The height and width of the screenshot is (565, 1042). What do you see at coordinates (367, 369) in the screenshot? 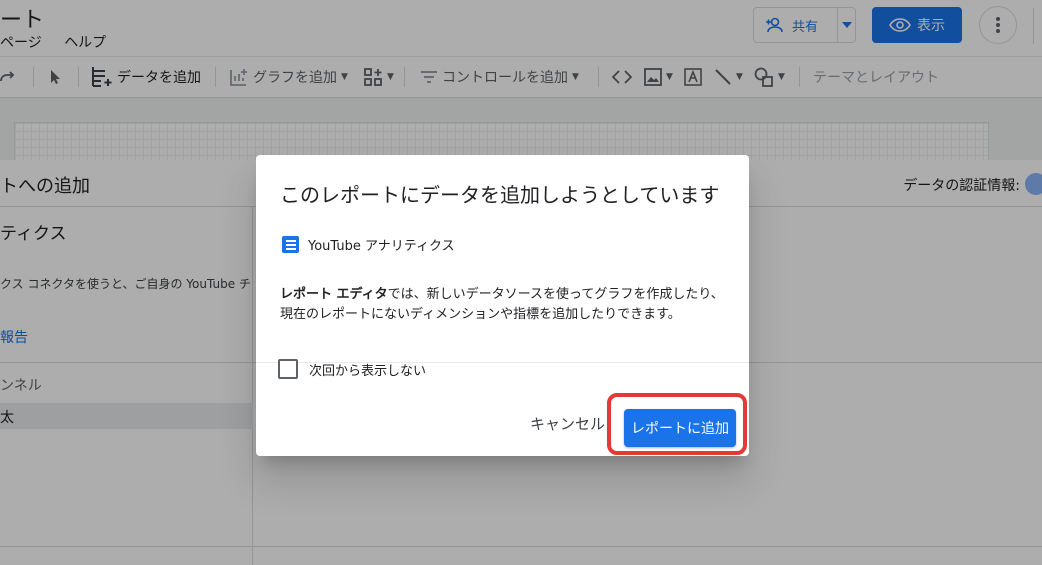
I see `dont-show-again-label: 次回から表示しない` at bounding box center [367, 369].